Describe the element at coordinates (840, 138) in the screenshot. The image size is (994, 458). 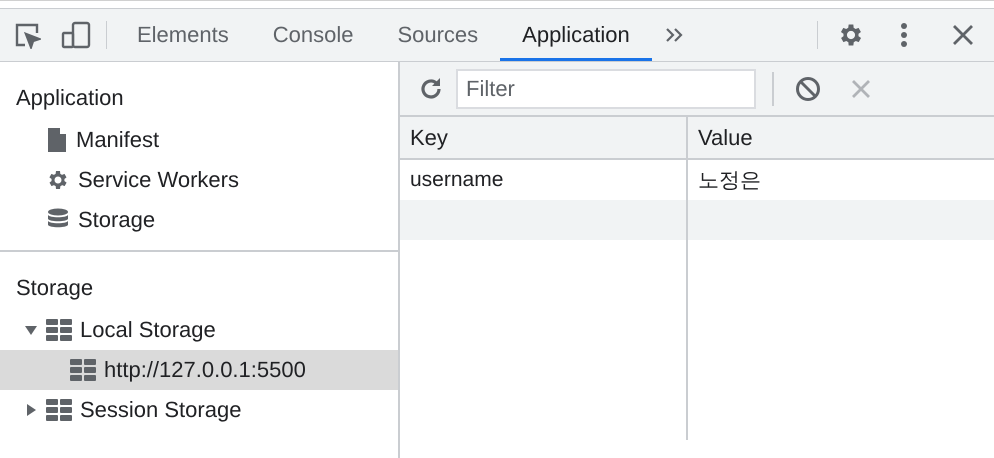
I see `column-header: Value` at that location.